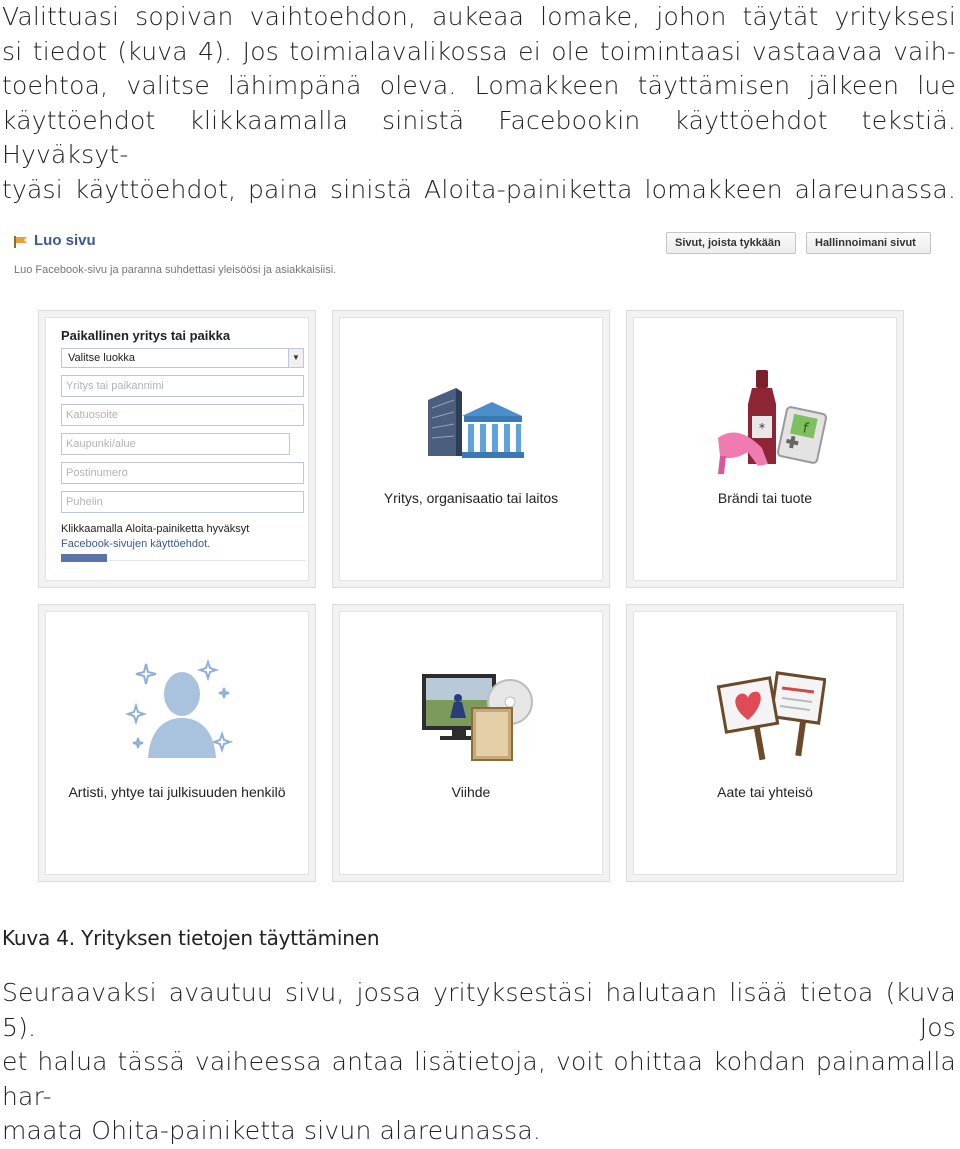 This screenshot has width=960, height=1149. What do you see at coordinates (182, 502) in the screenshot?
I see `phone-field: Puhelin` at bounding box center [182, 502].